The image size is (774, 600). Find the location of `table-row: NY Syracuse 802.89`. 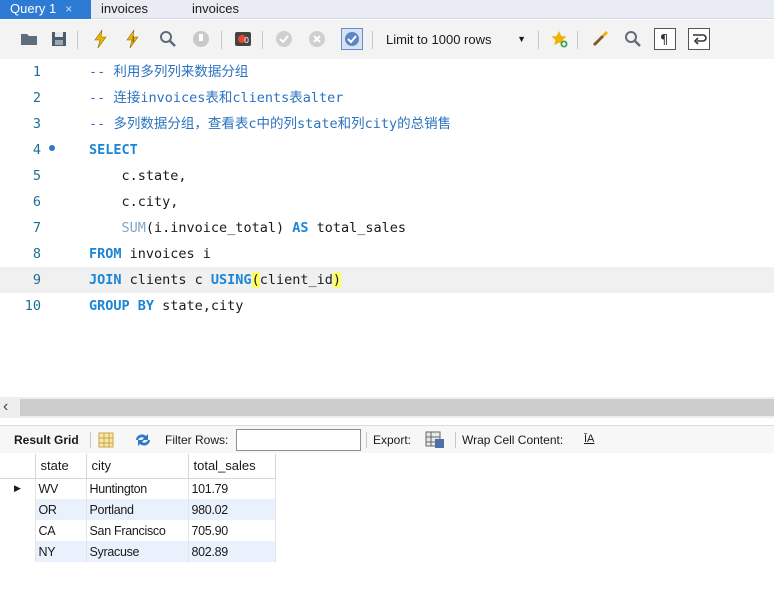

table-row: NY Syracuse 802.89 is located at coordinates (138, 551).